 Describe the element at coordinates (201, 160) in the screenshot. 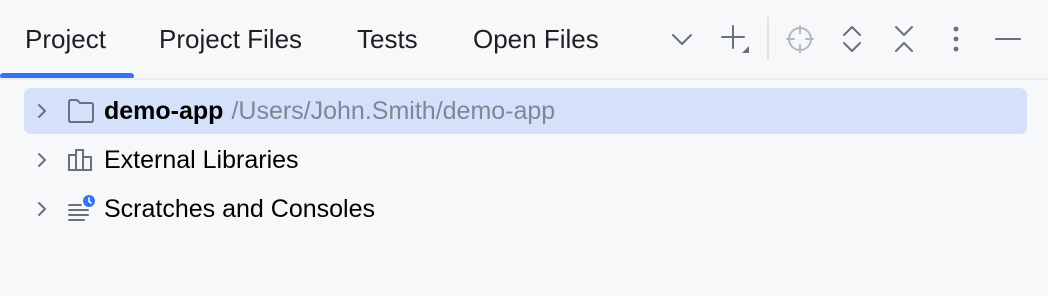

I see `tree-node-label: External Libraries` at that location.